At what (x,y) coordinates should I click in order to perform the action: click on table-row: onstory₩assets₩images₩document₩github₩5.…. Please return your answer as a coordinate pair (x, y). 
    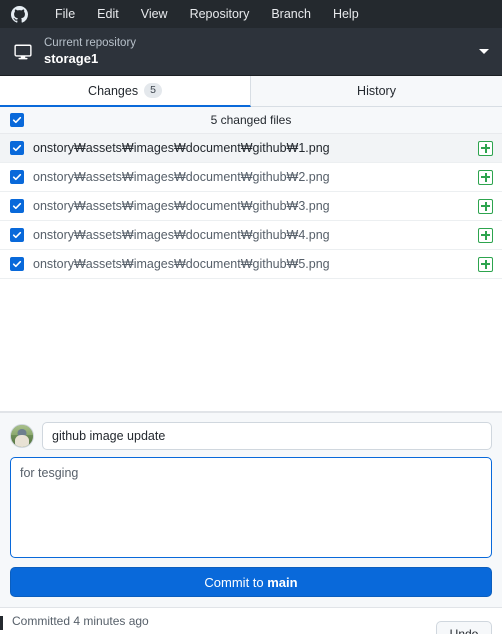
    Looking at the image, I should click on (251, 264).